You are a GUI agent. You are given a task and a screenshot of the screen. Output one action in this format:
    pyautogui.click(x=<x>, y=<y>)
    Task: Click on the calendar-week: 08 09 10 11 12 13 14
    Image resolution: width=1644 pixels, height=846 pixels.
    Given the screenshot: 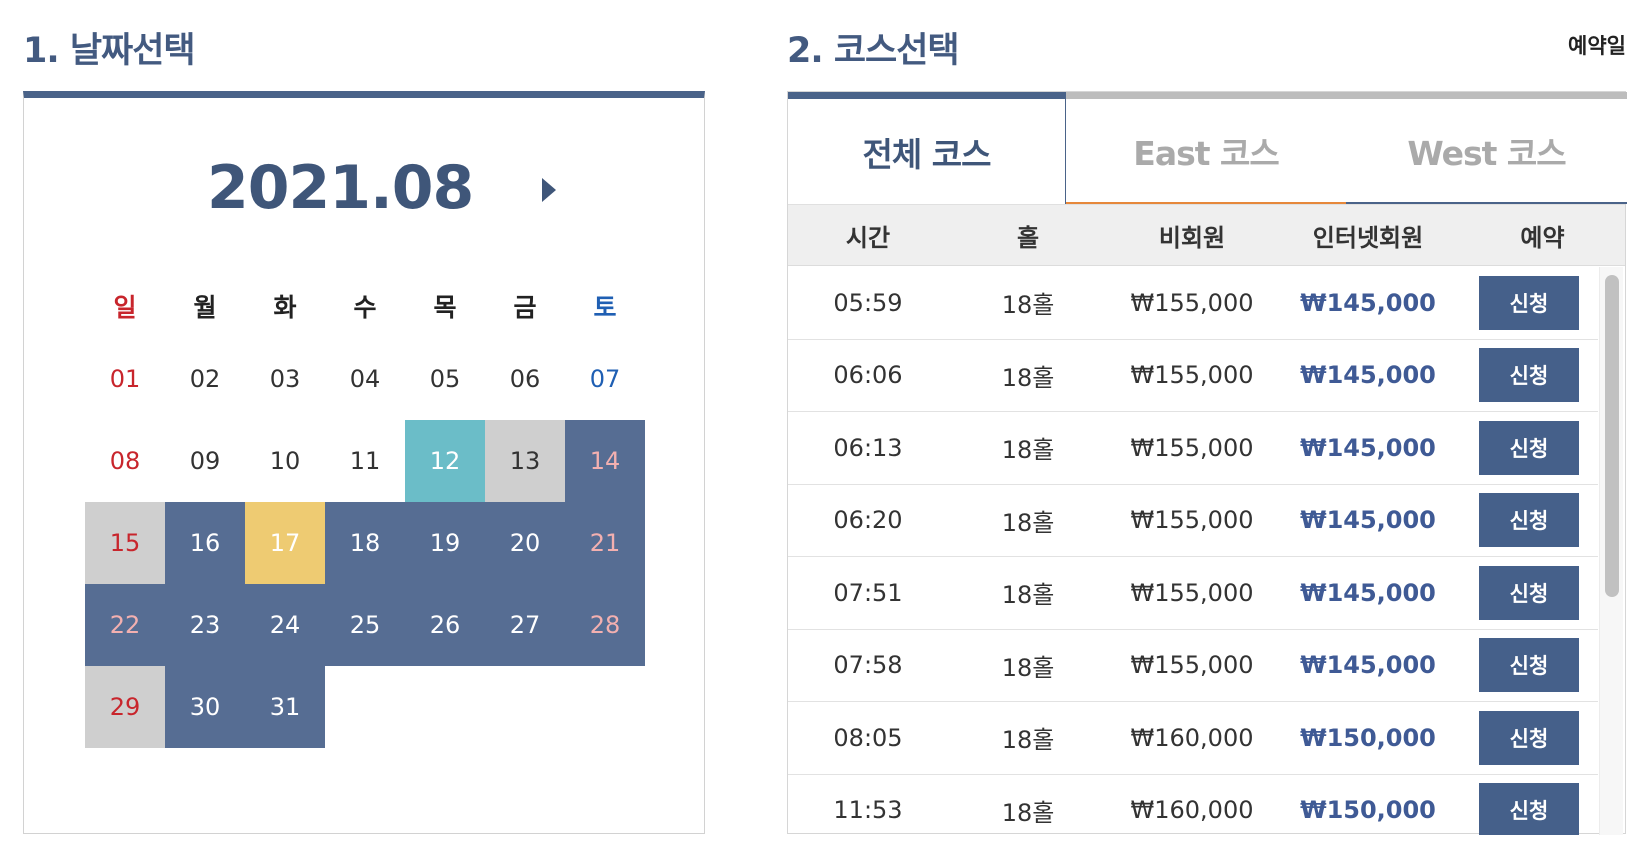 What is the action you would take?
    pyautogui.click(x=365, y=461)
    